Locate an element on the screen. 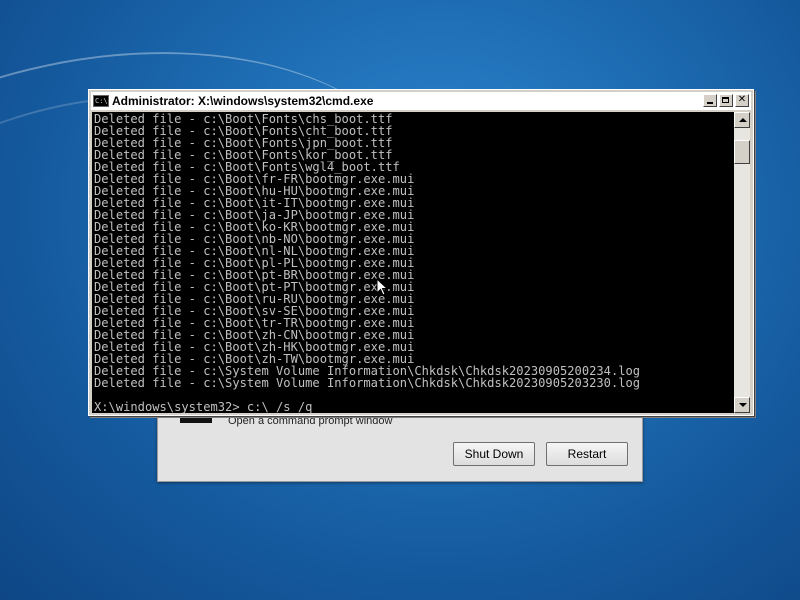  command-prompt-option-description: Open a command prompt window is located at coordinates (310, 421).